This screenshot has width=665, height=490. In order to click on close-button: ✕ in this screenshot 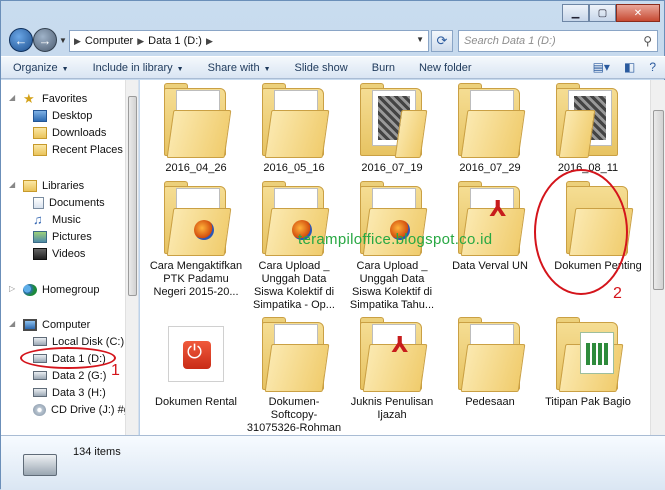, I will do `click(638, 13)`.